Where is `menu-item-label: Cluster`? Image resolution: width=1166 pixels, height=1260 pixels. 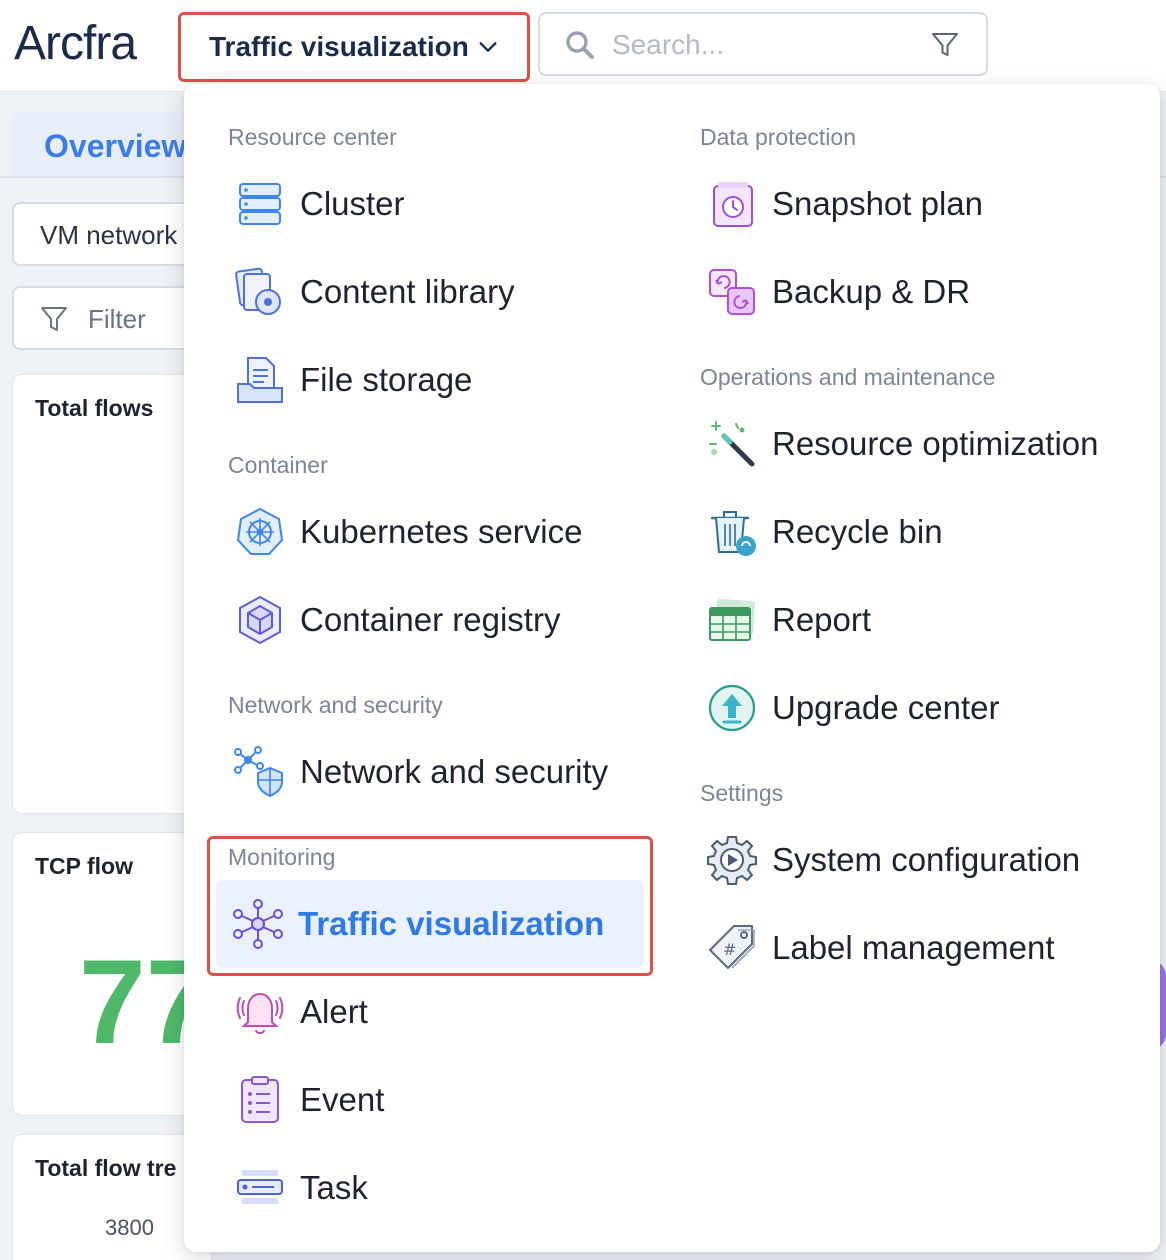 menu-item-label: Cluster is located at coordinates (352, 203).